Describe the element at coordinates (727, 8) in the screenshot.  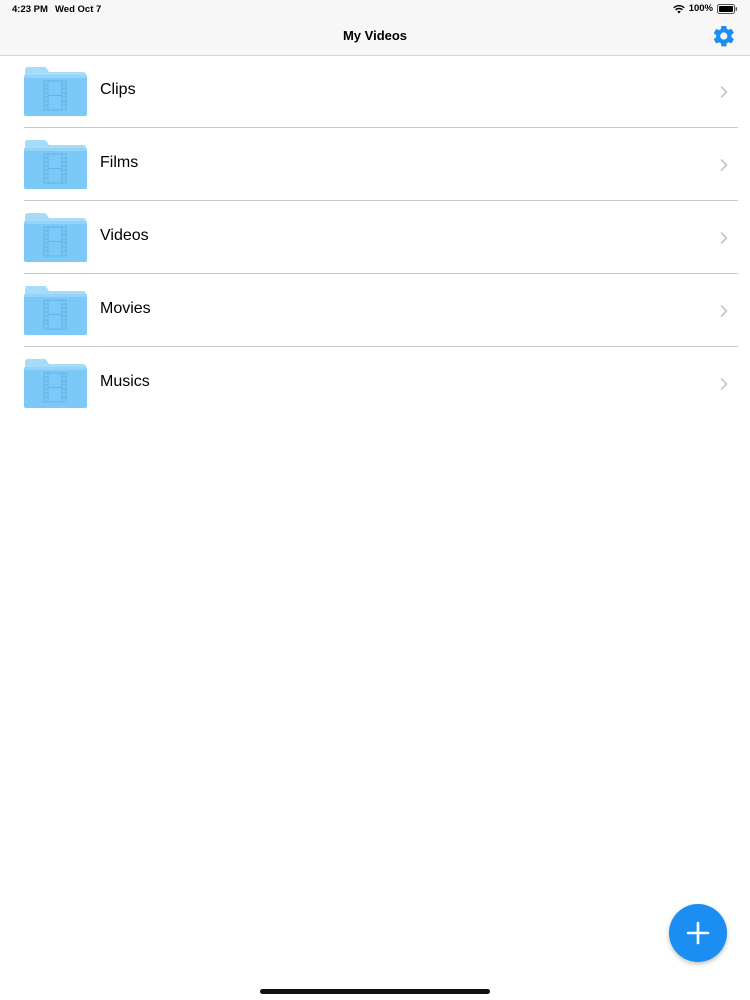
I see `battery-icon` at that location.